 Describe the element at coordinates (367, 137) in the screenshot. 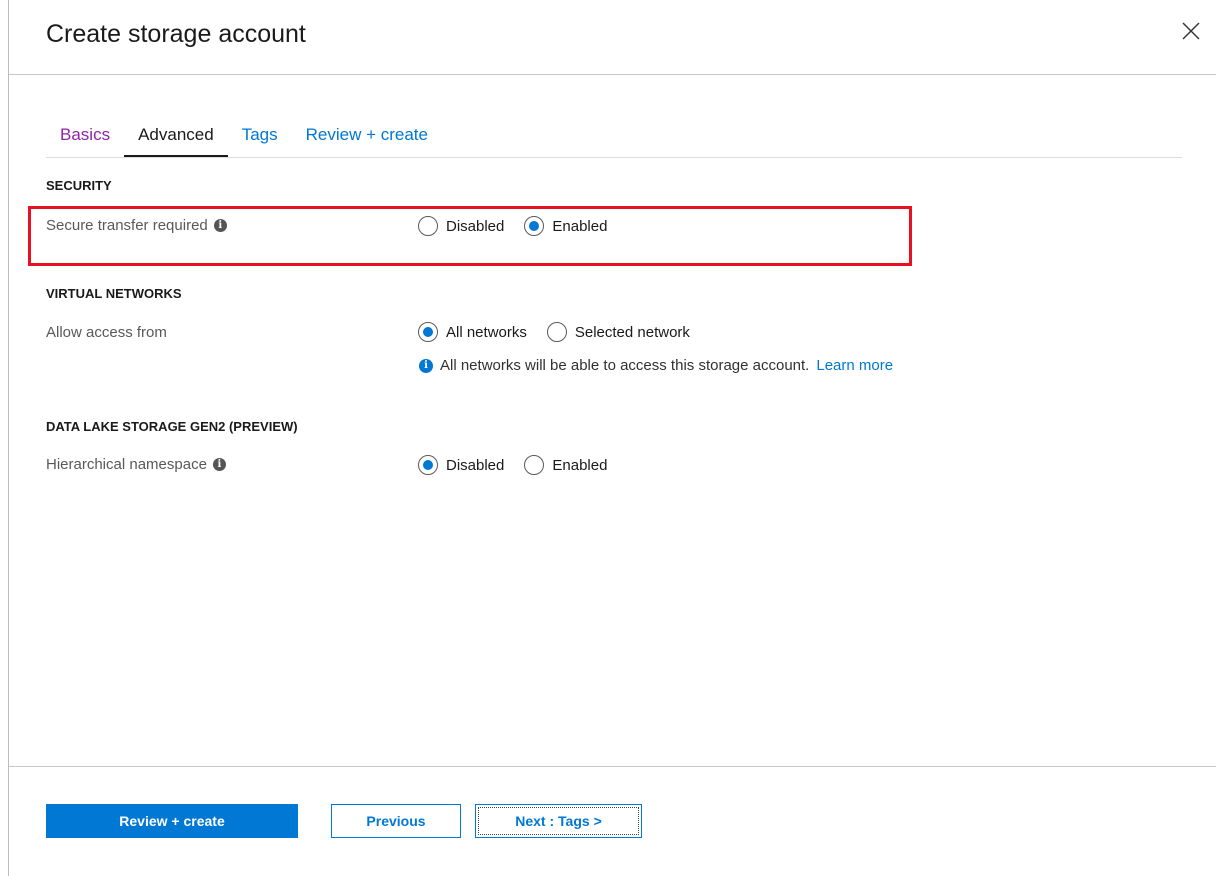

I see `tab-review-create: Review + create` at that location.